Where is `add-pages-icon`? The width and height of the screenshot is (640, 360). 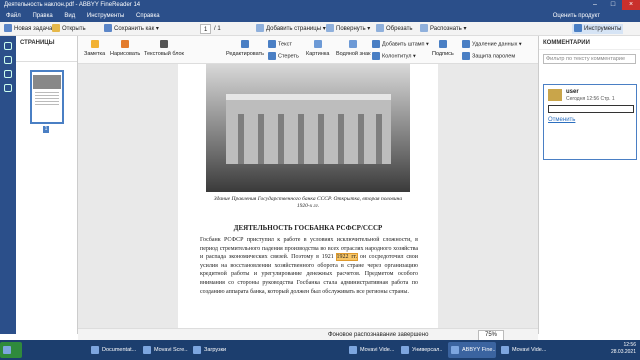 add-pages-icon is located at coordinates (260, 28).